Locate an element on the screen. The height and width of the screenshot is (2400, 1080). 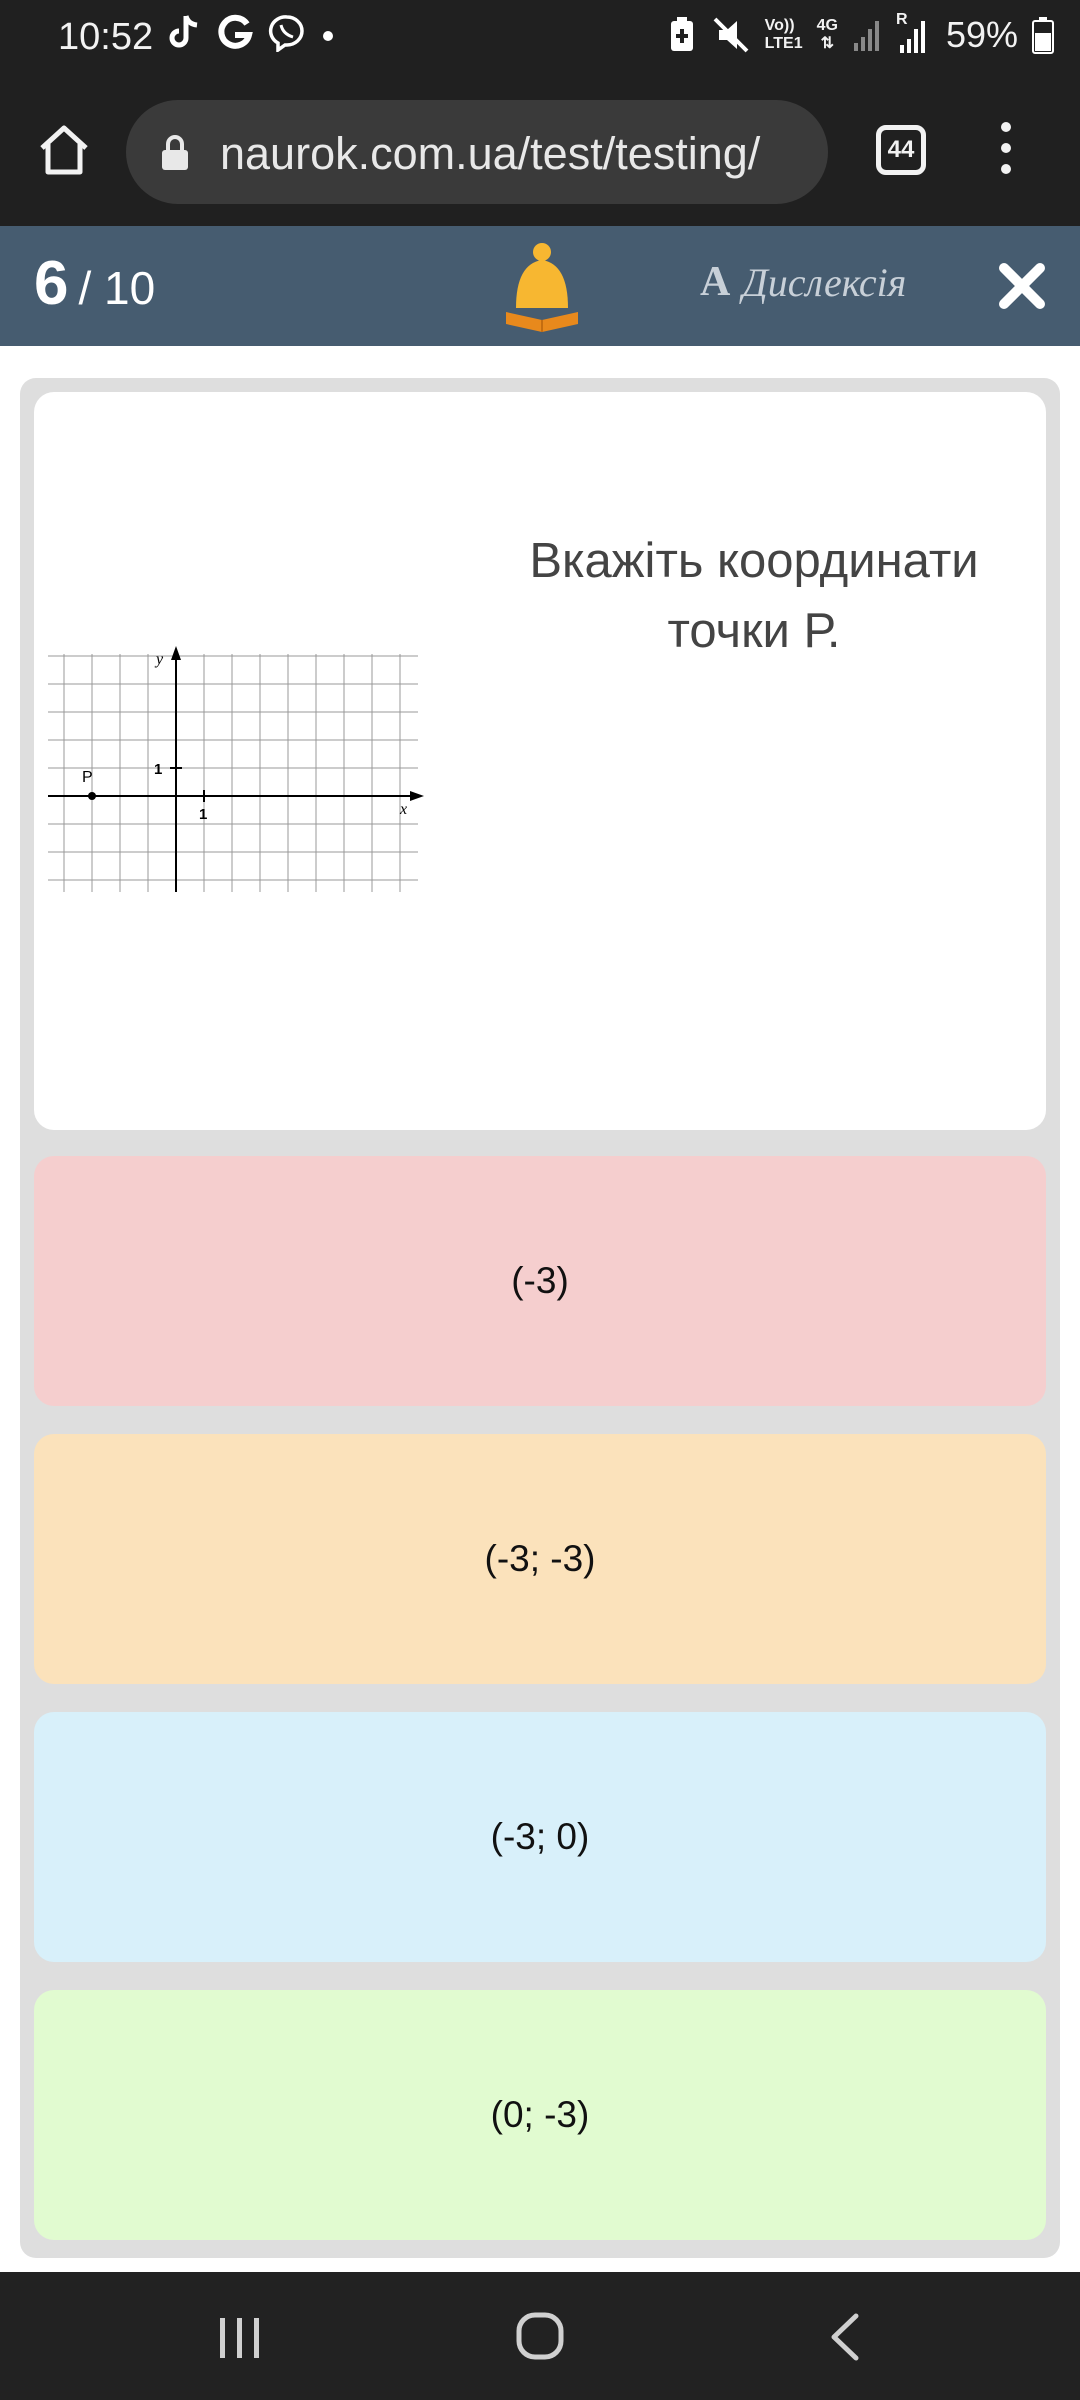
more-menu-icon is located at coordinates (1006, 152).